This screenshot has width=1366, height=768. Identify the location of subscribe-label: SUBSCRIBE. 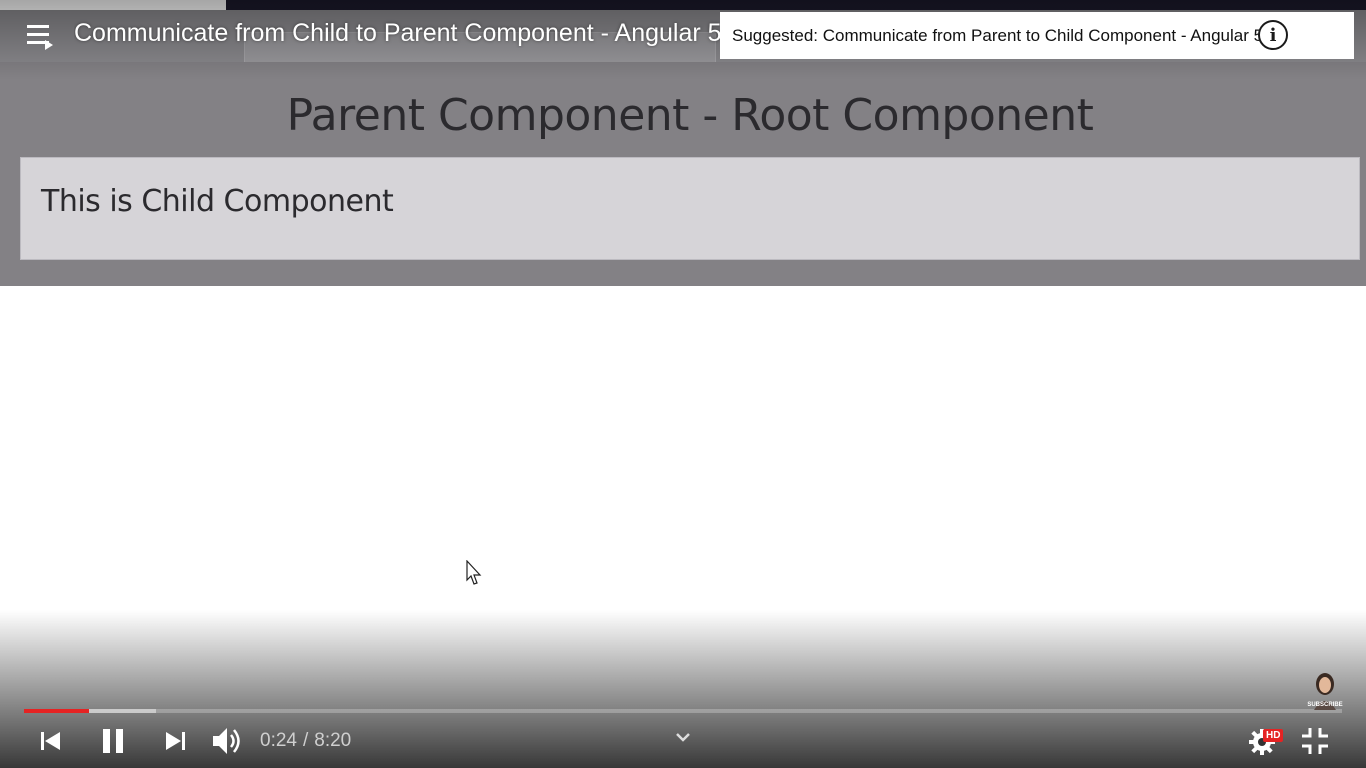
(1325, 705).